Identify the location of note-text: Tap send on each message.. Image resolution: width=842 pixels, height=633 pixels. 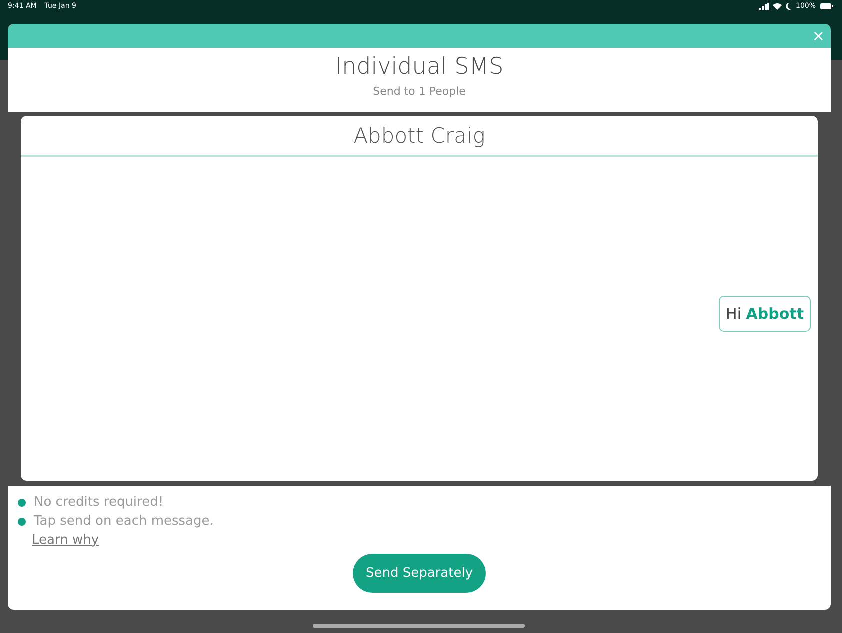
(124, 521).